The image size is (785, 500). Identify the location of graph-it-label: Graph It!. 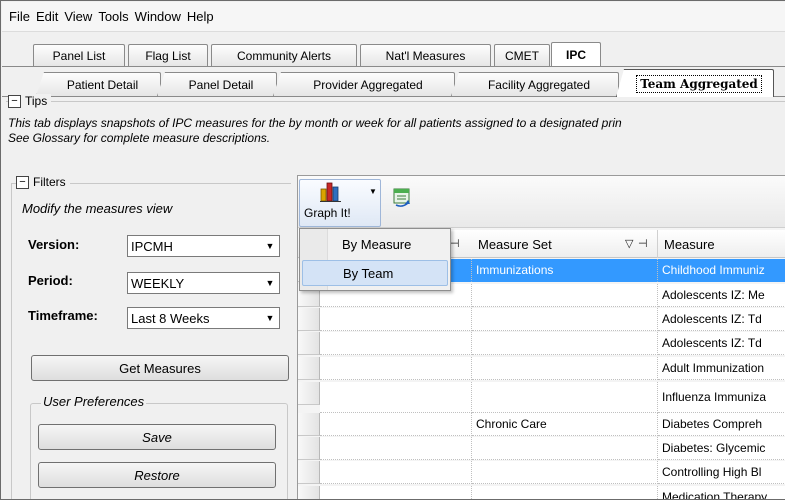
(327, 213).